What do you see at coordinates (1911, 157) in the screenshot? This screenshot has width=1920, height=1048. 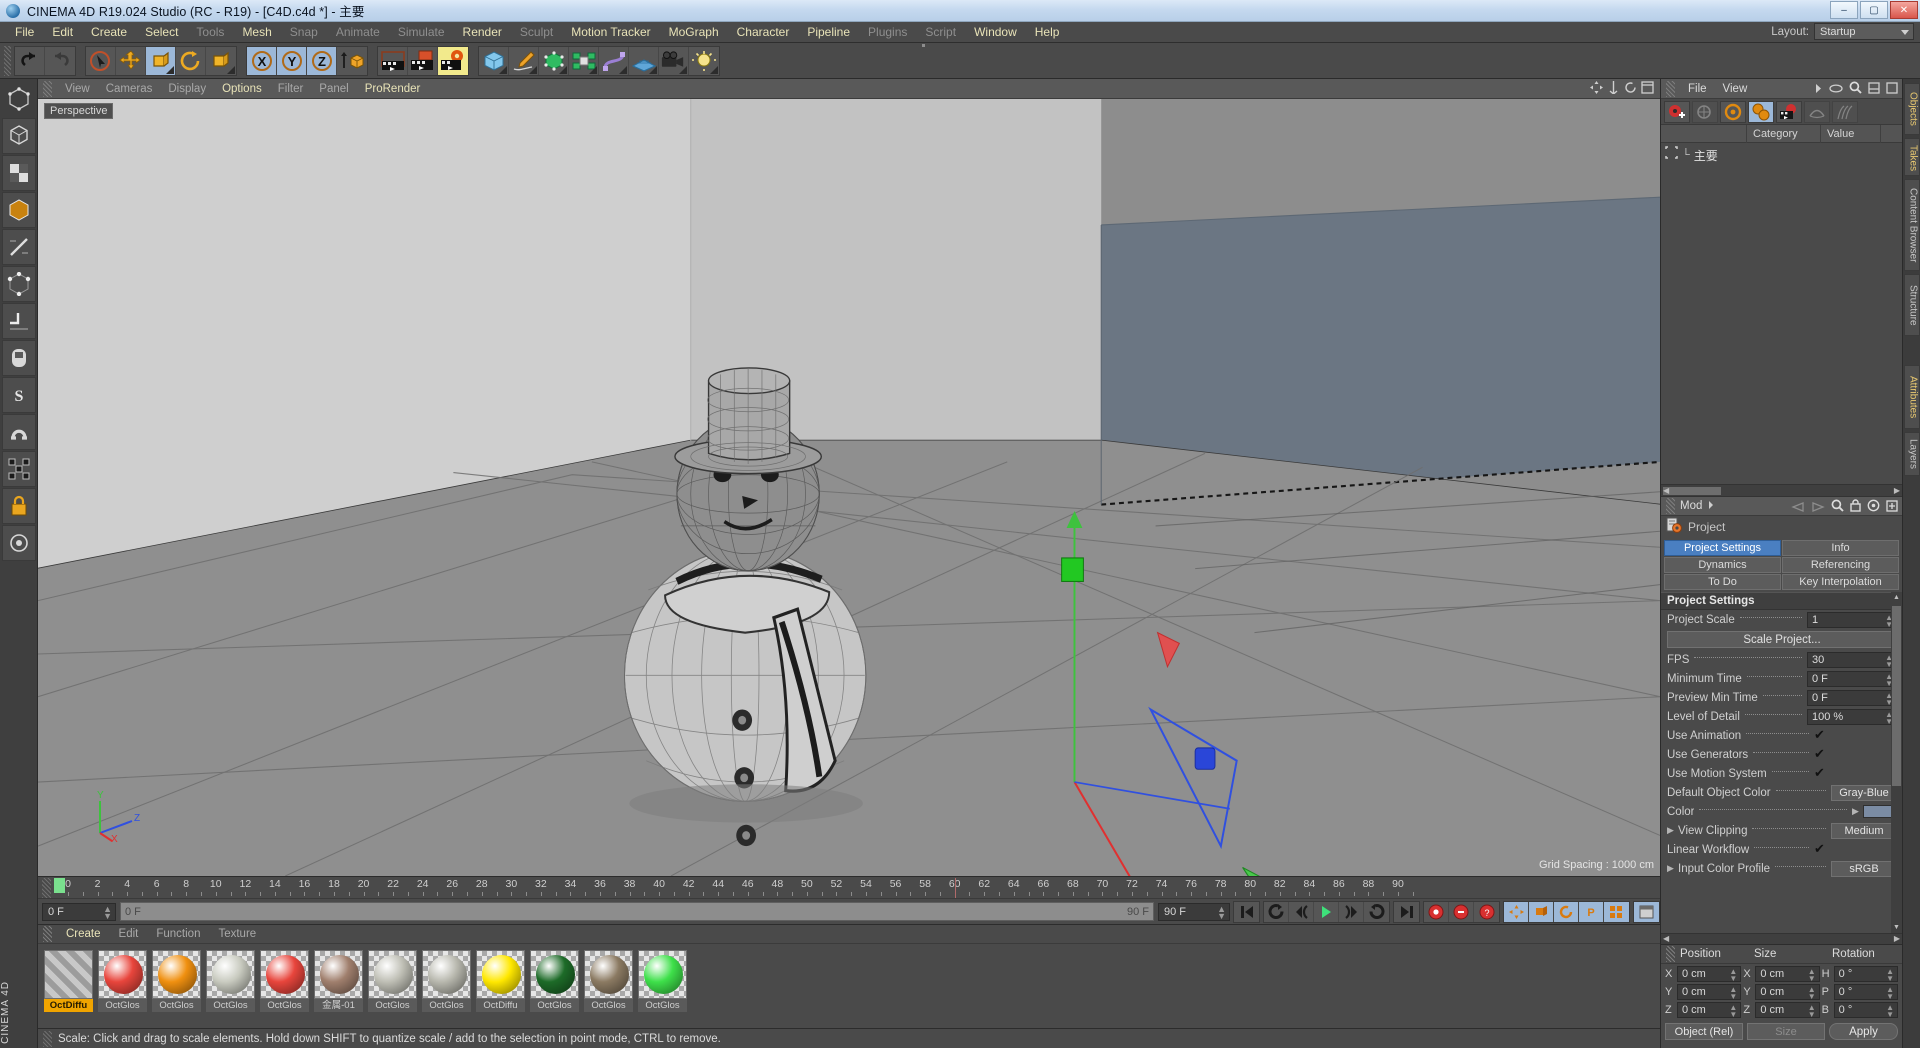 I see `vtab-takes: Takes` at bounding box center [1911, 157].